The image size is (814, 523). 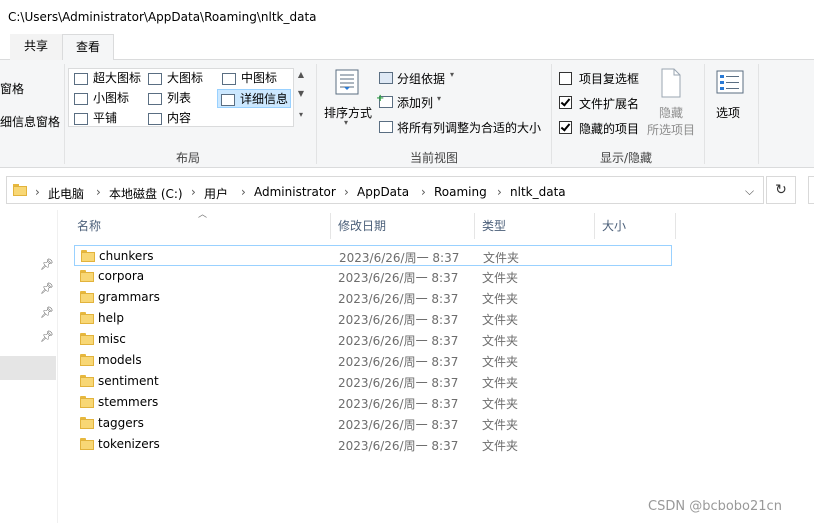 What do you see at coordinates (155, 99) in the screenshot?
I see `list-icon` at bounding box center [155, 99].